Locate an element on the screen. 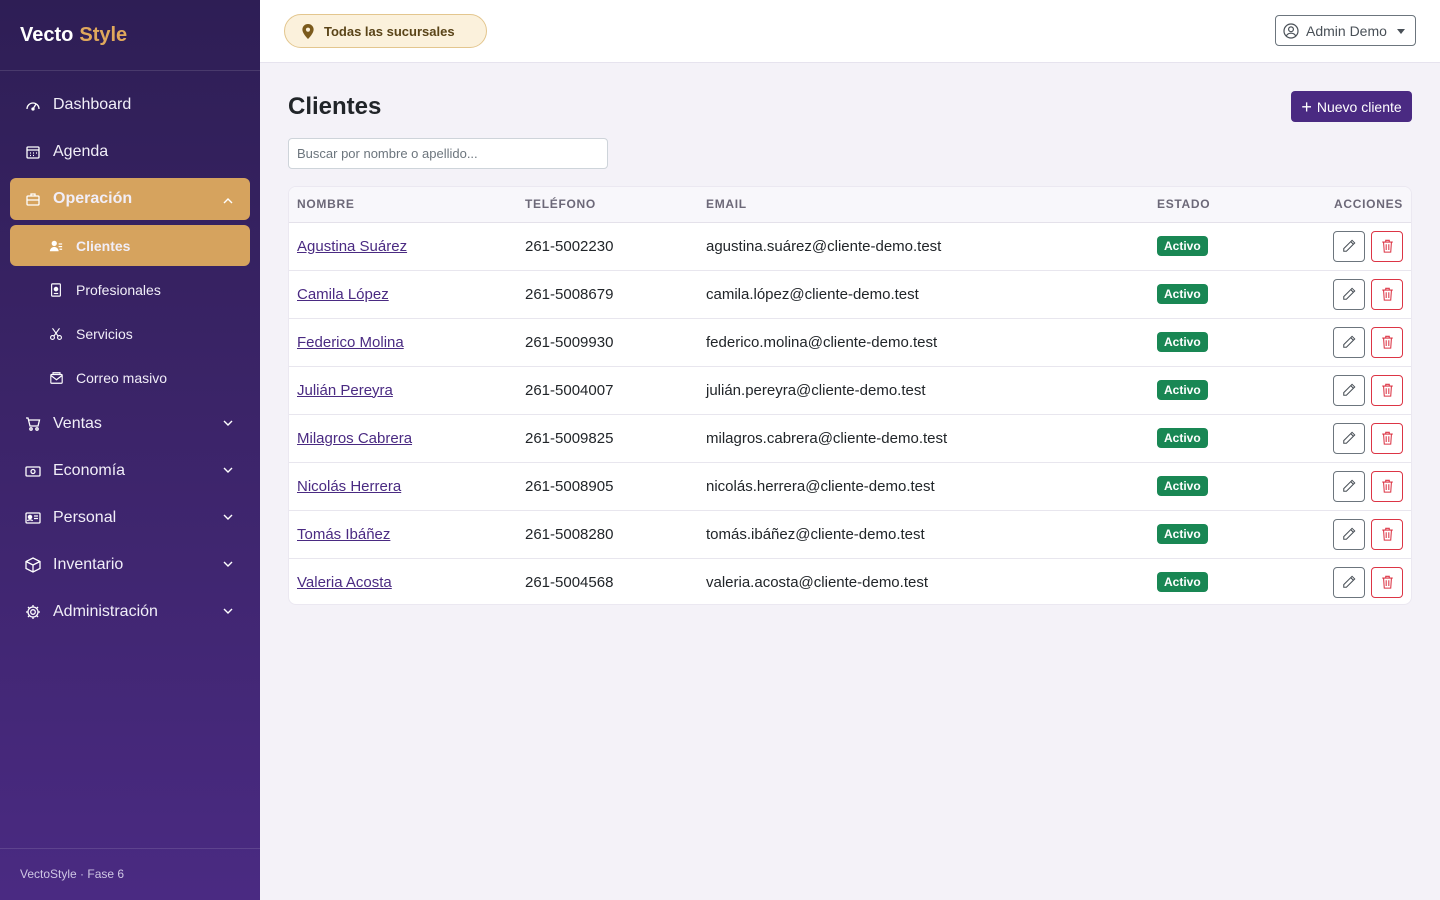  user-menu-button: Admin Demo is located at coordinates (1345, 30).